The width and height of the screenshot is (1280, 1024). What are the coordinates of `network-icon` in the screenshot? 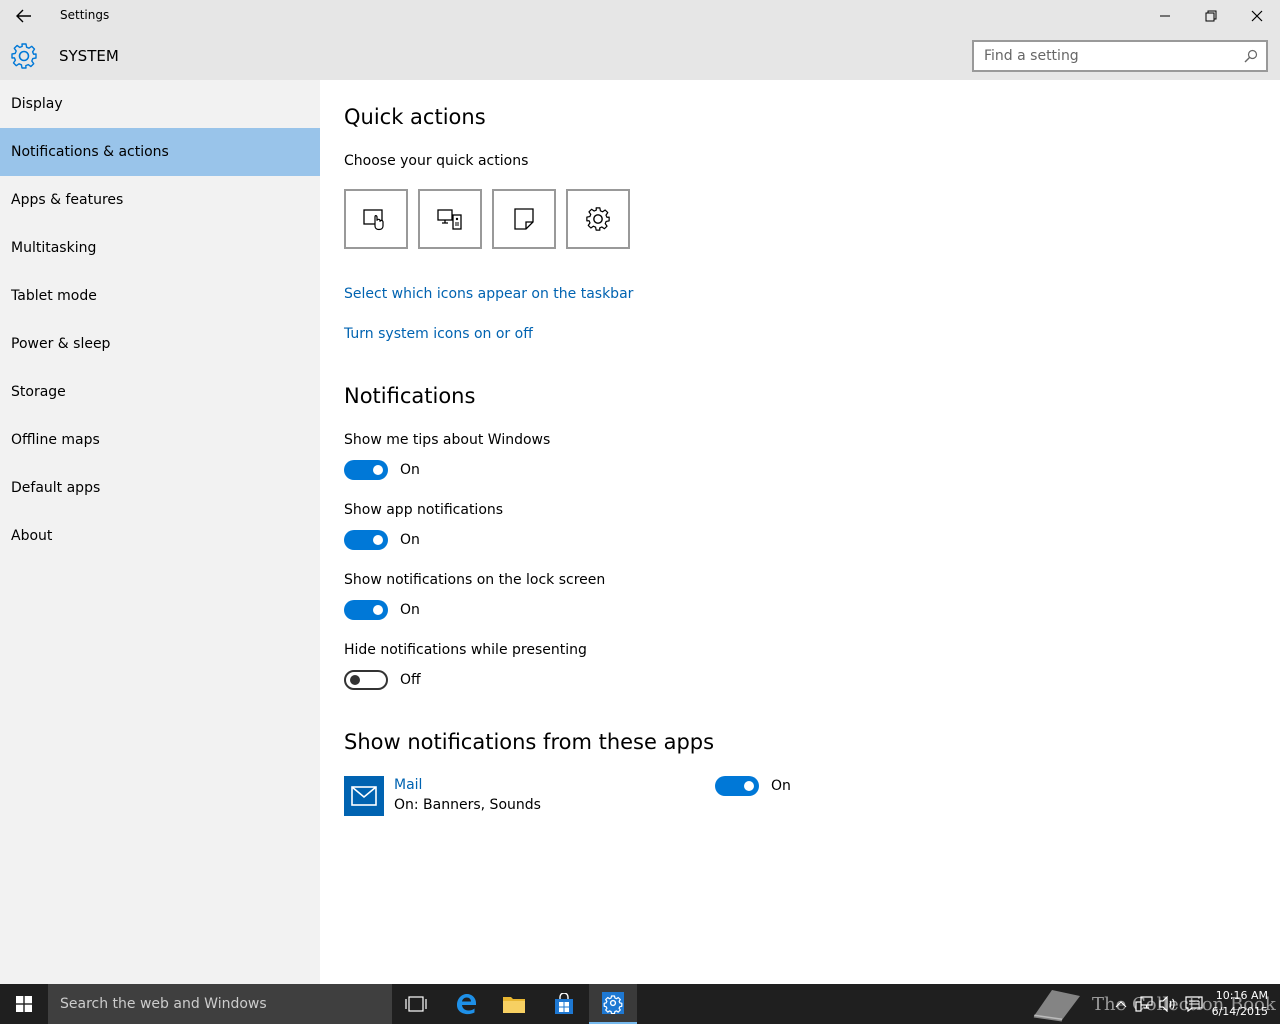 It's located at (1144, 1004).